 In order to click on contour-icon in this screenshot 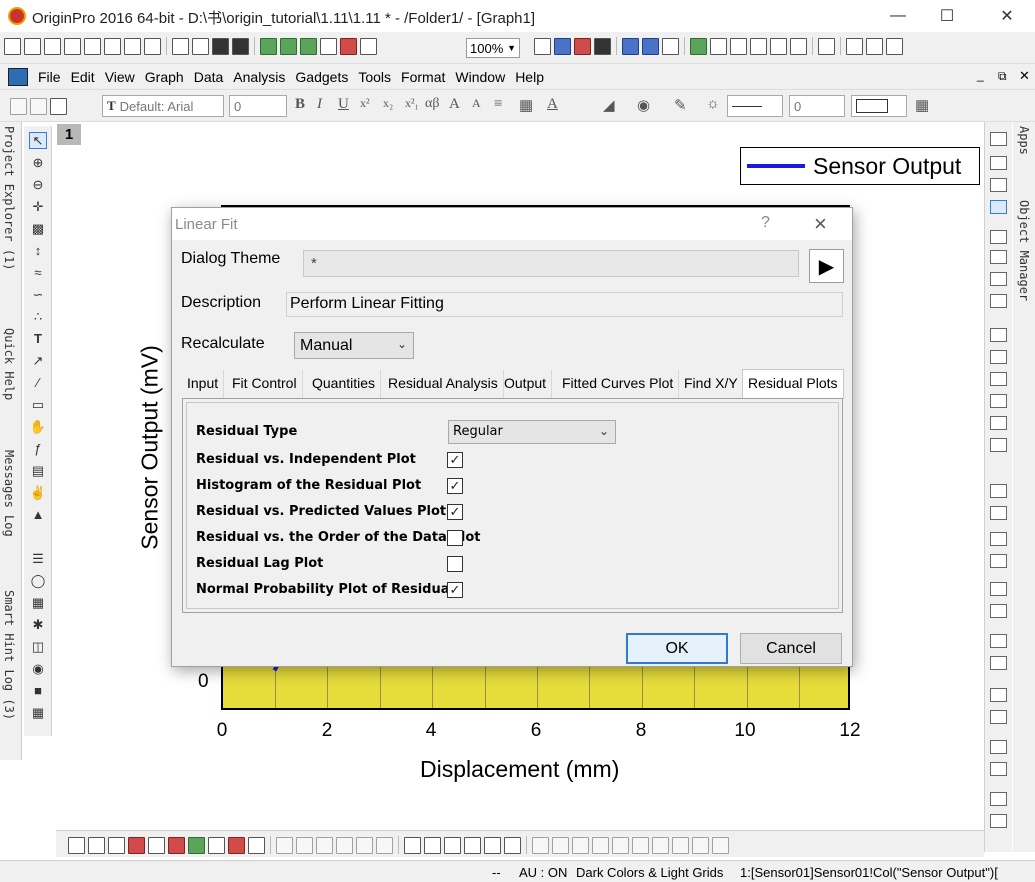, I will do `click(384, 845)`.